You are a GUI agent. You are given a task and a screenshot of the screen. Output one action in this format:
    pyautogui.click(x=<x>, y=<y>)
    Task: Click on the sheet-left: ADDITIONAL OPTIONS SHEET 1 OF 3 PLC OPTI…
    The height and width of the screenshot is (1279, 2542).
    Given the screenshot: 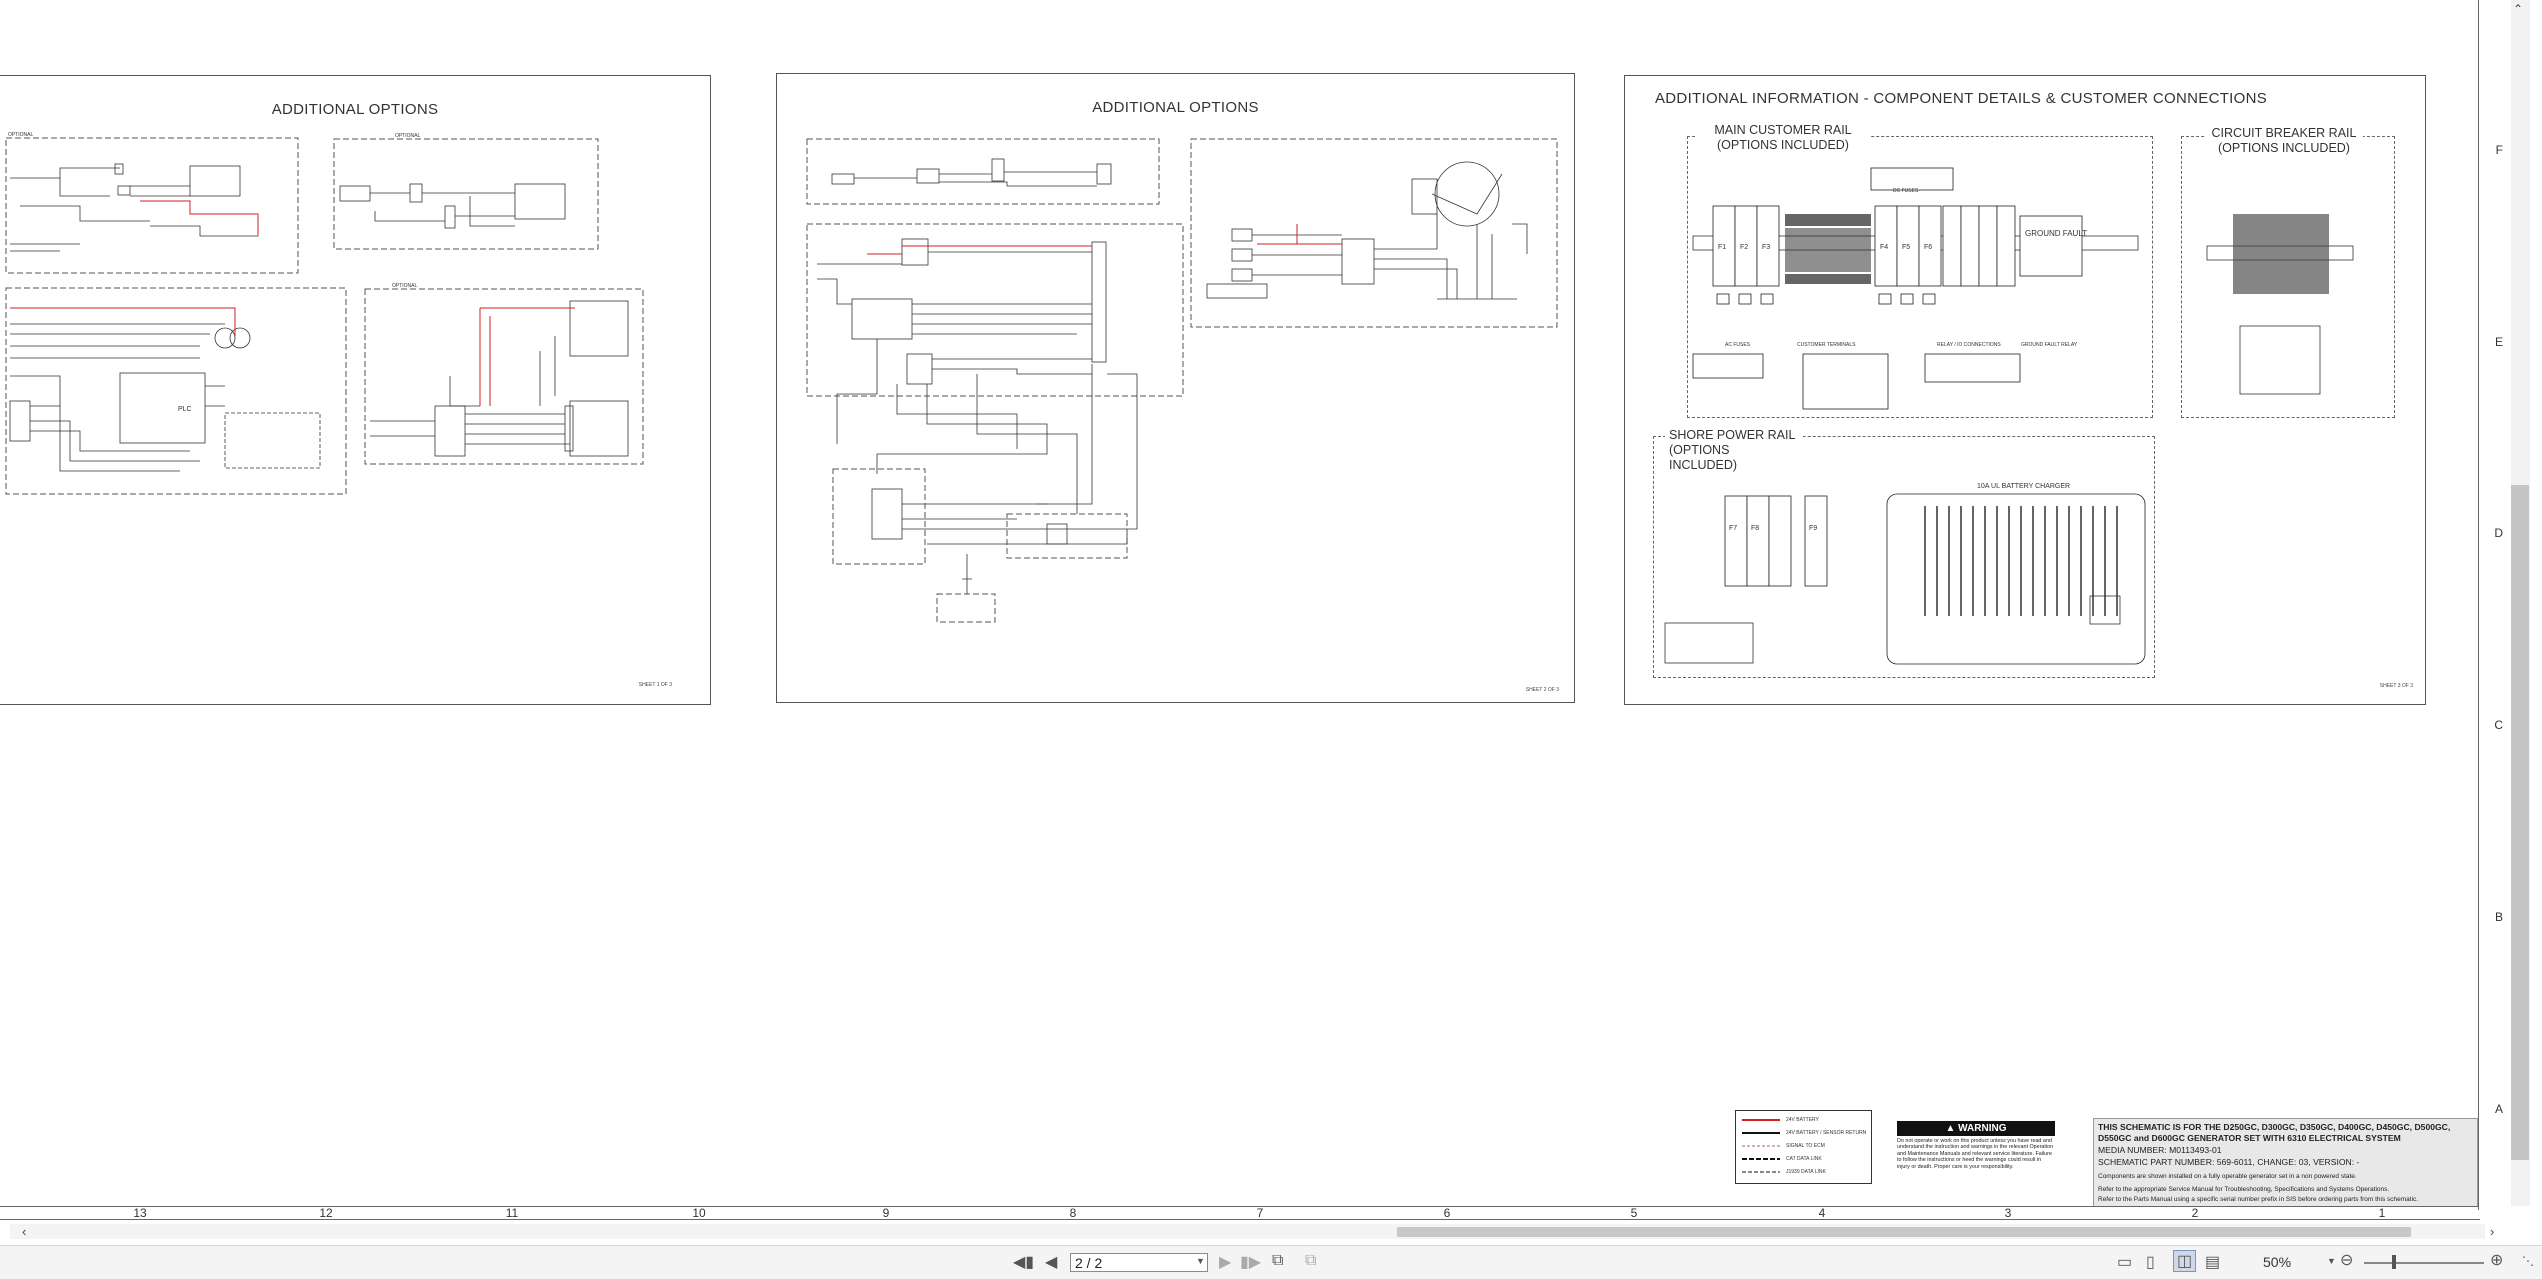 What is the action you would take?
    pyautogui.click(x=355, y=390)
    